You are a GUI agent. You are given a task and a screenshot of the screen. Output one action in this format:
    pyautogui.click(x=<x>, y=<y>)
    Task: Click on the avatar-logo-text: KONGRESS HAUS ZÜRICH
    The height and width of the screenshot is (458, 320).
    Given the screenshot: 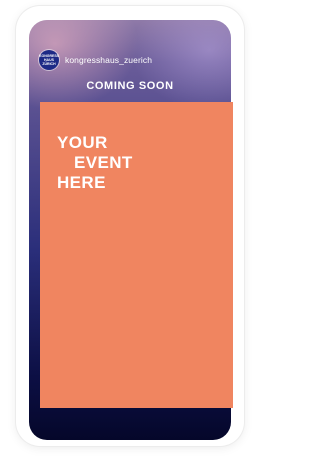 What is the action you would take?
    pyautogui.click(x=49, y=60)
    